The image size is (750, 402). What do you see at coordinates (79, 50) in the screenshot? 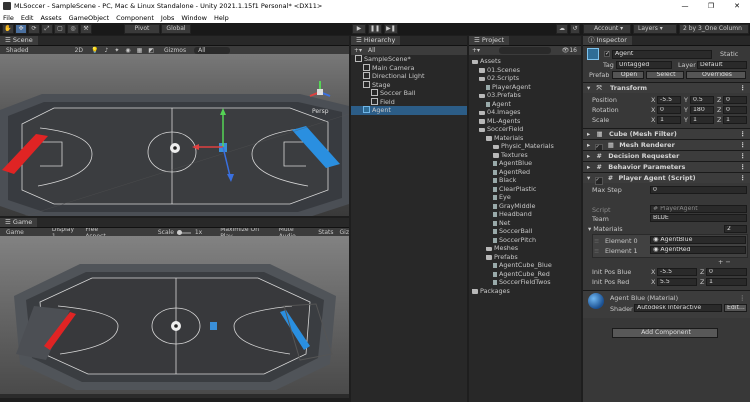
I see `toggle-2d-button: 2D` at bounding box center [79, 50].